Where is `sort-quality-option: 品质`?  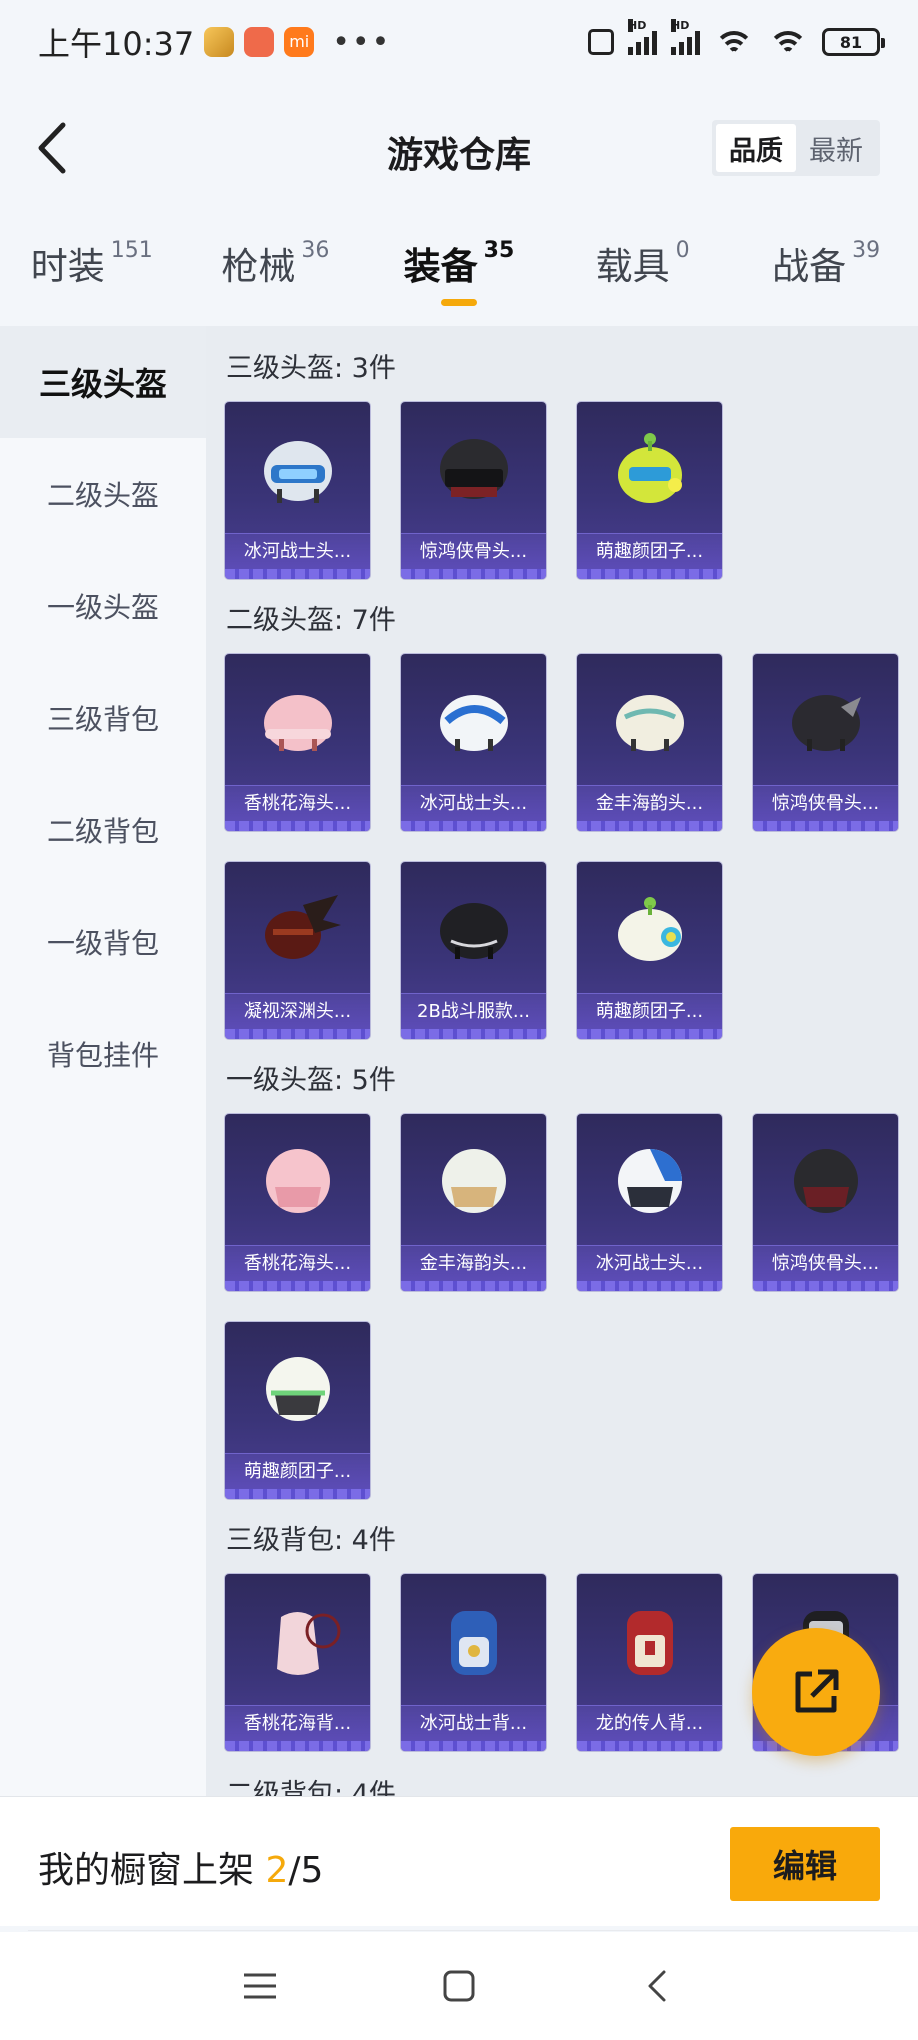 sort-quality-option: 品质 is located at coordinates (756, 148).